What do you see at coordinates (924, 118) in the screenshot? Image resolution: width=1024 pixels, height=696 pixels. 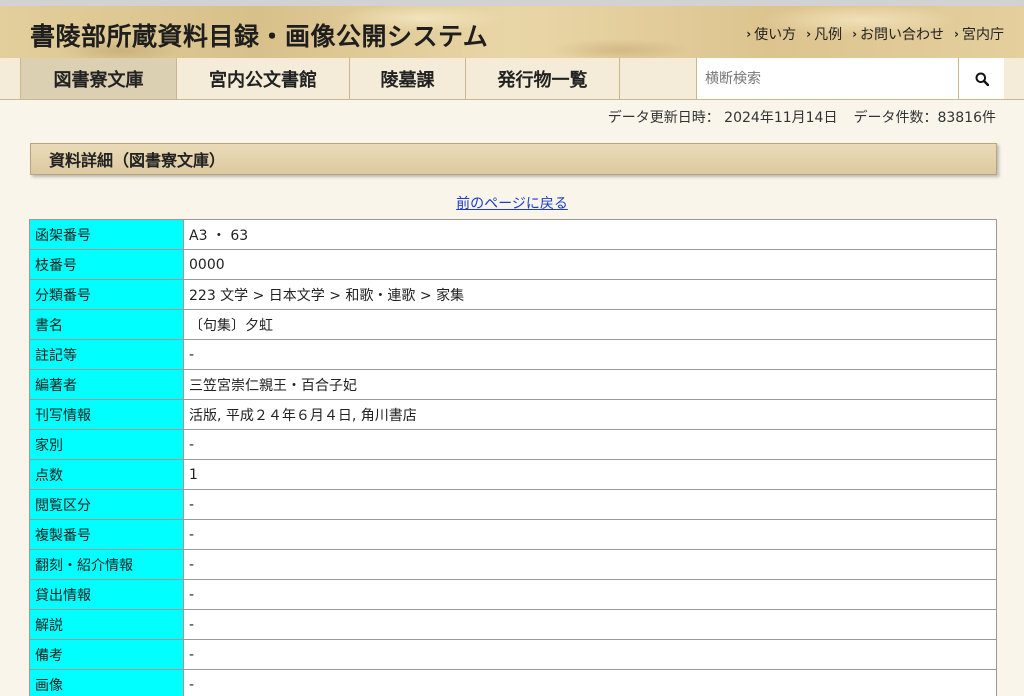 I see `record-count: データ件数：83816件` at bounding box center [924, 118].